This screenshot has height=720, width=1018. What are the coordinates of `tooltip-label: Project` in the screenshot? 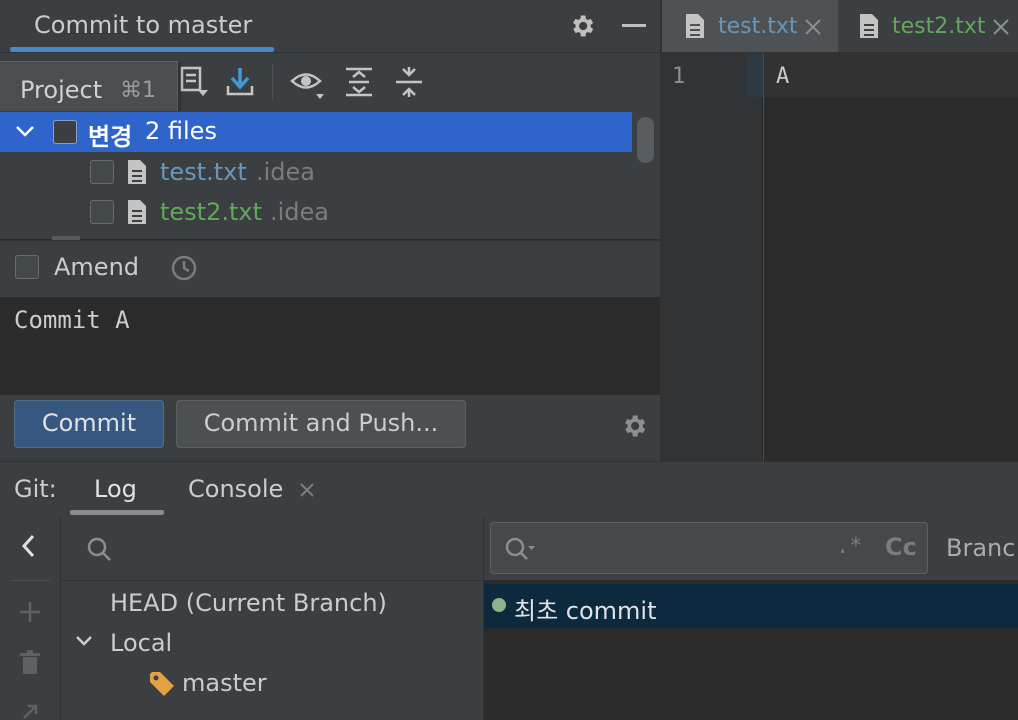 It's located at (61, 90).